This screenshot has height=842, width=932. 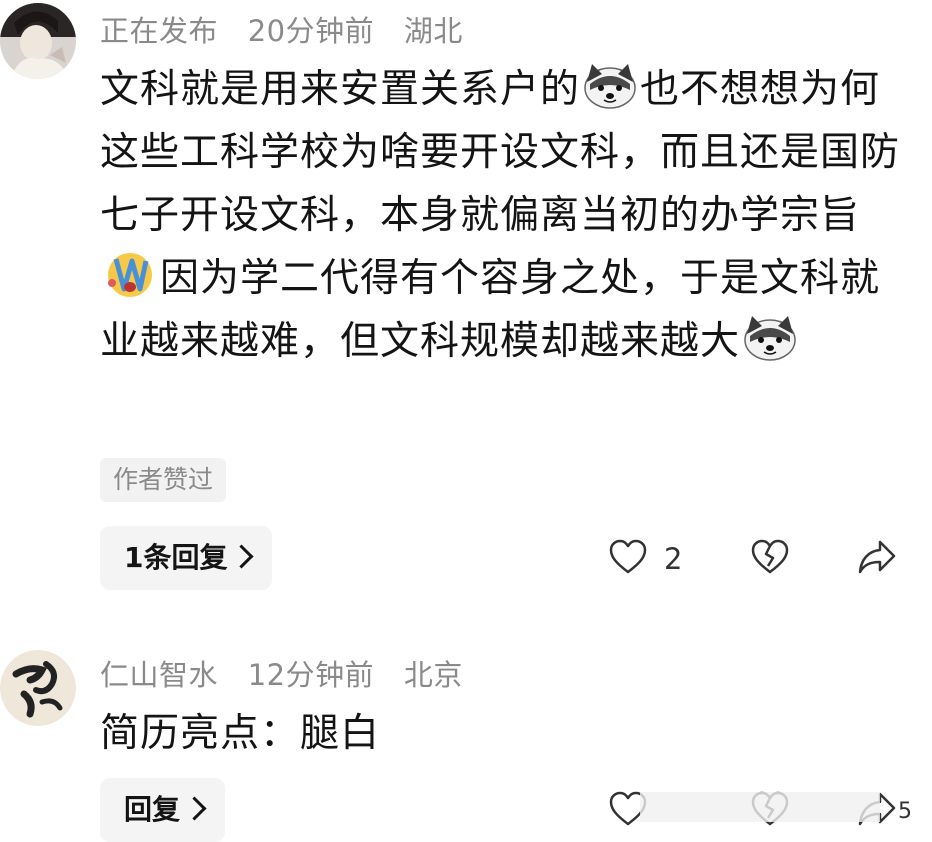 I want to click on like-button: 2, so click(x=645, y=559).